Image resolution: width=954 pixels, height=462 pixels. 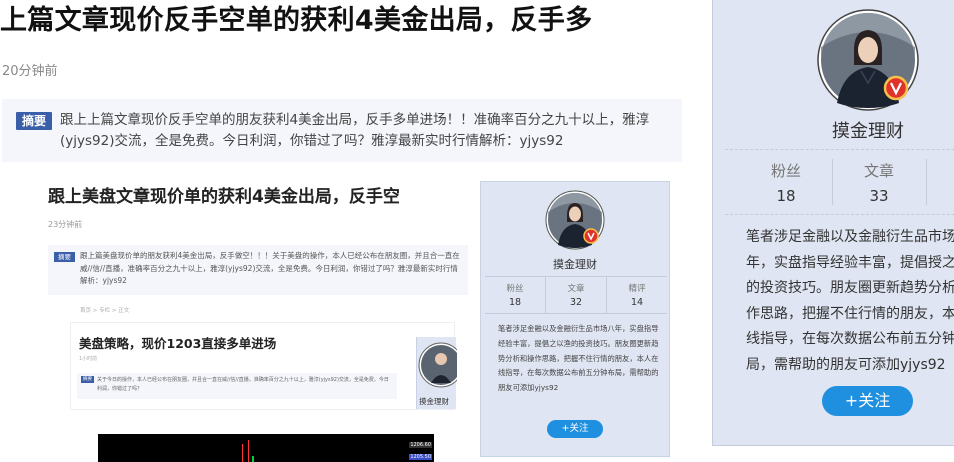 What do you see at coordinates (868, 60) in the screenshot?
I see `author-avatar` at bounding box center [868, 60].